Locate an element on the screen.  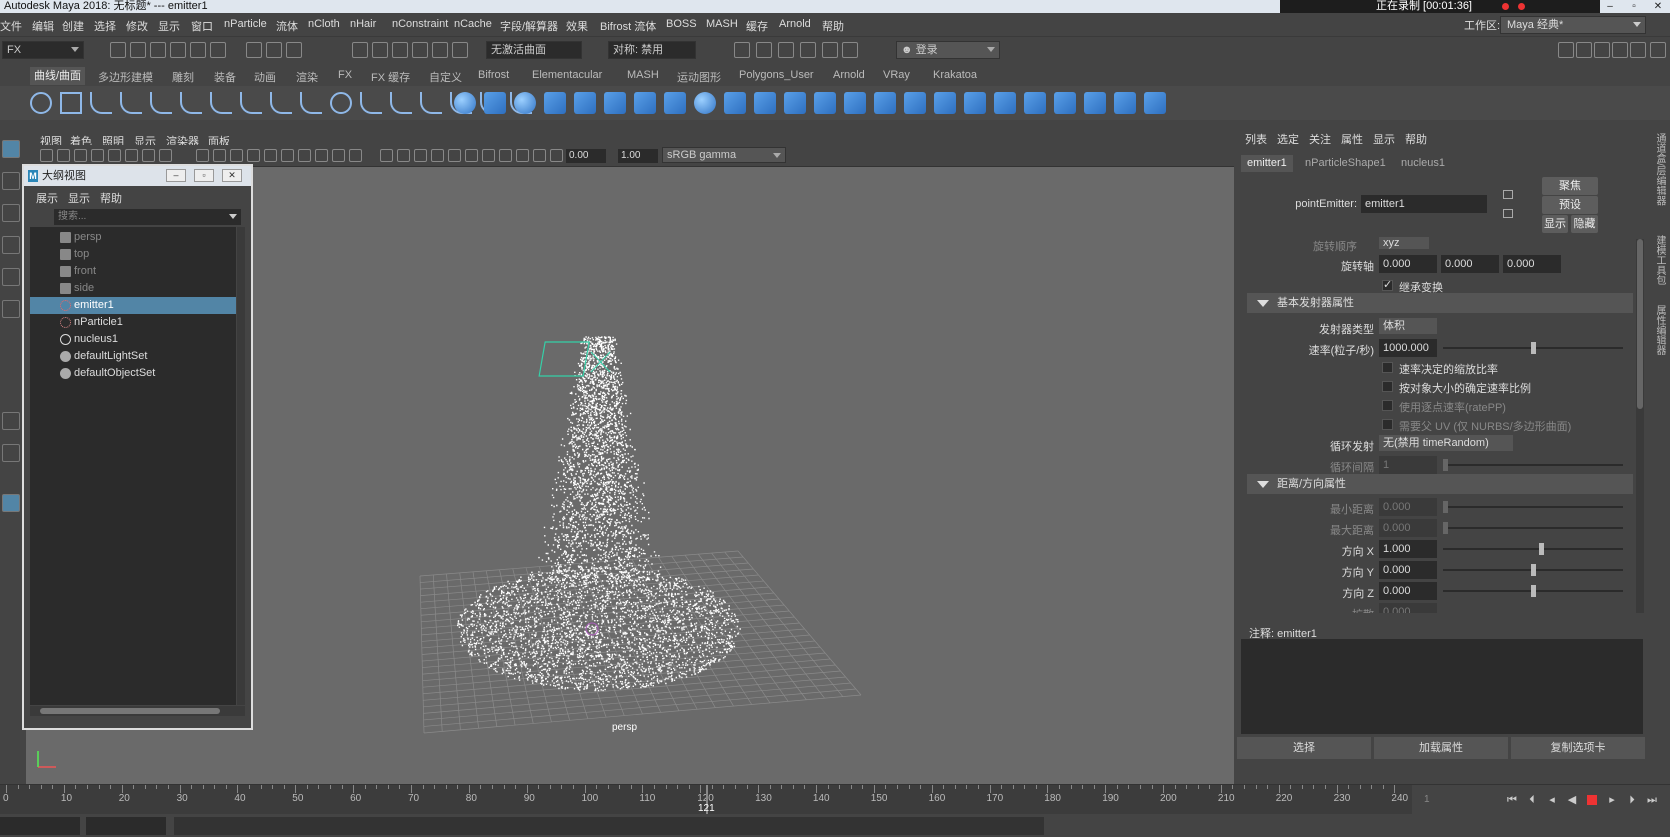
step-back-key-icon: ⏴ is located at coordinates (1532, 800).